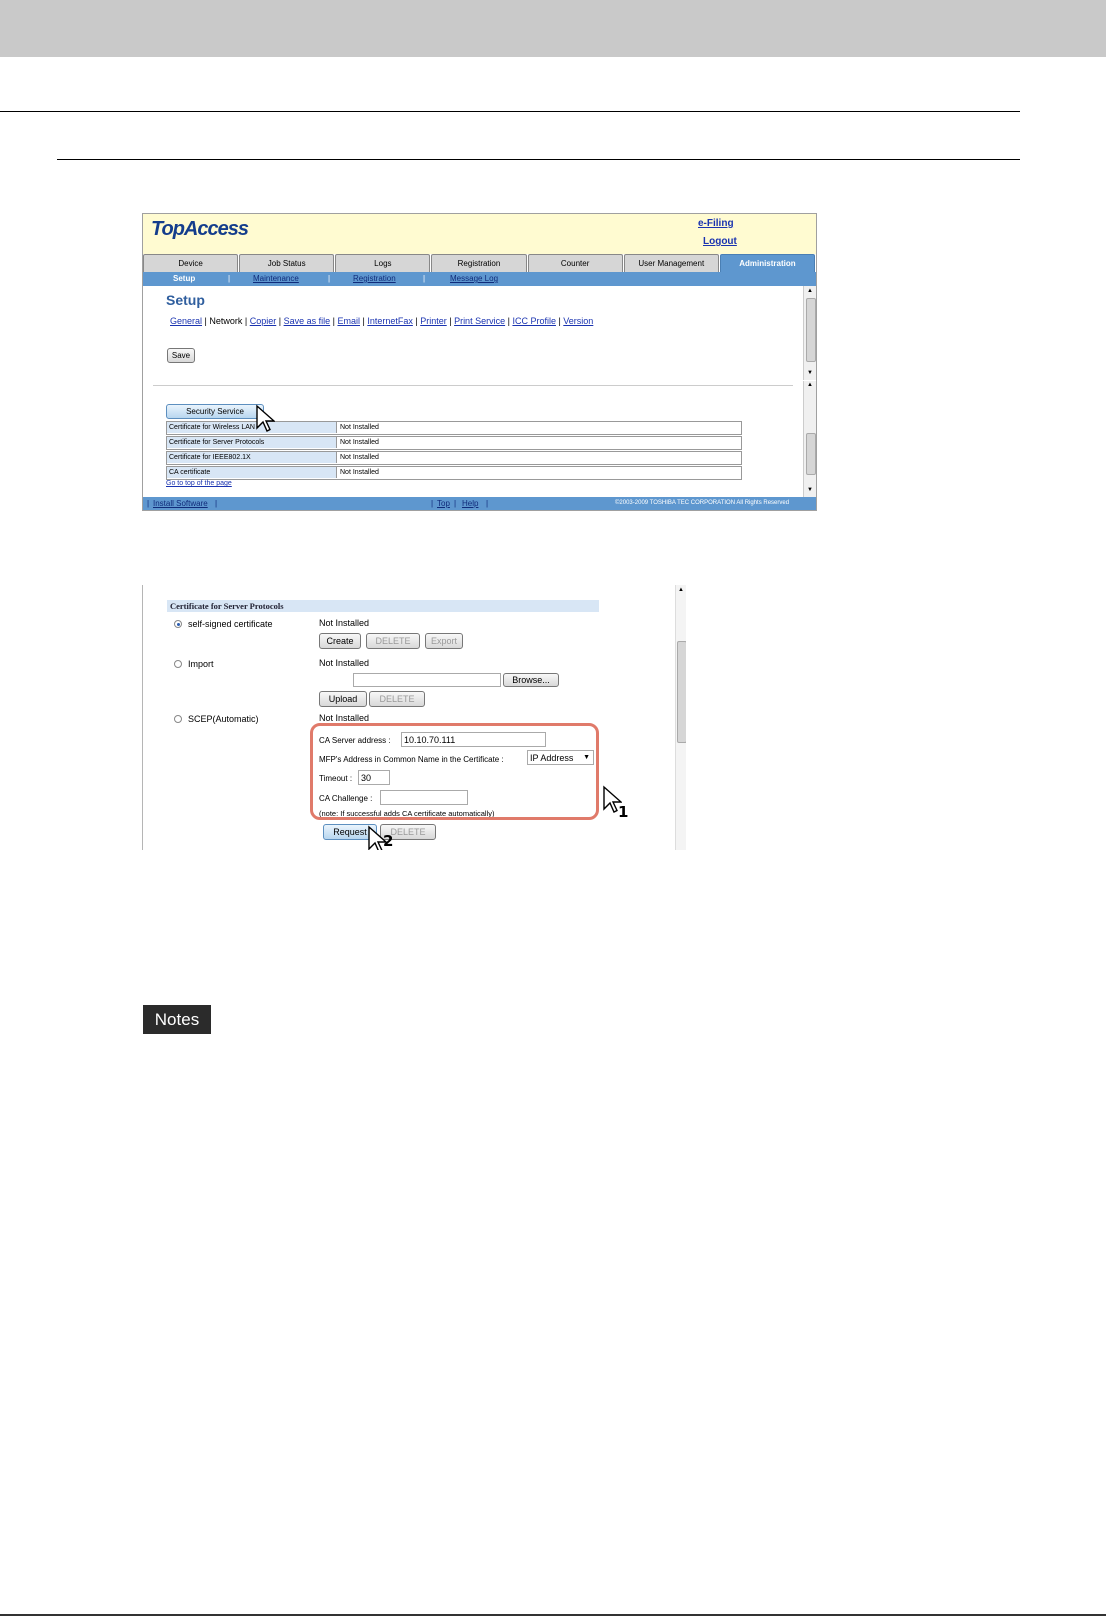 This screenshot has width=1106, height=1617. I want to click on cert-name: Certificate for Server Protocols, so click(252, 442).